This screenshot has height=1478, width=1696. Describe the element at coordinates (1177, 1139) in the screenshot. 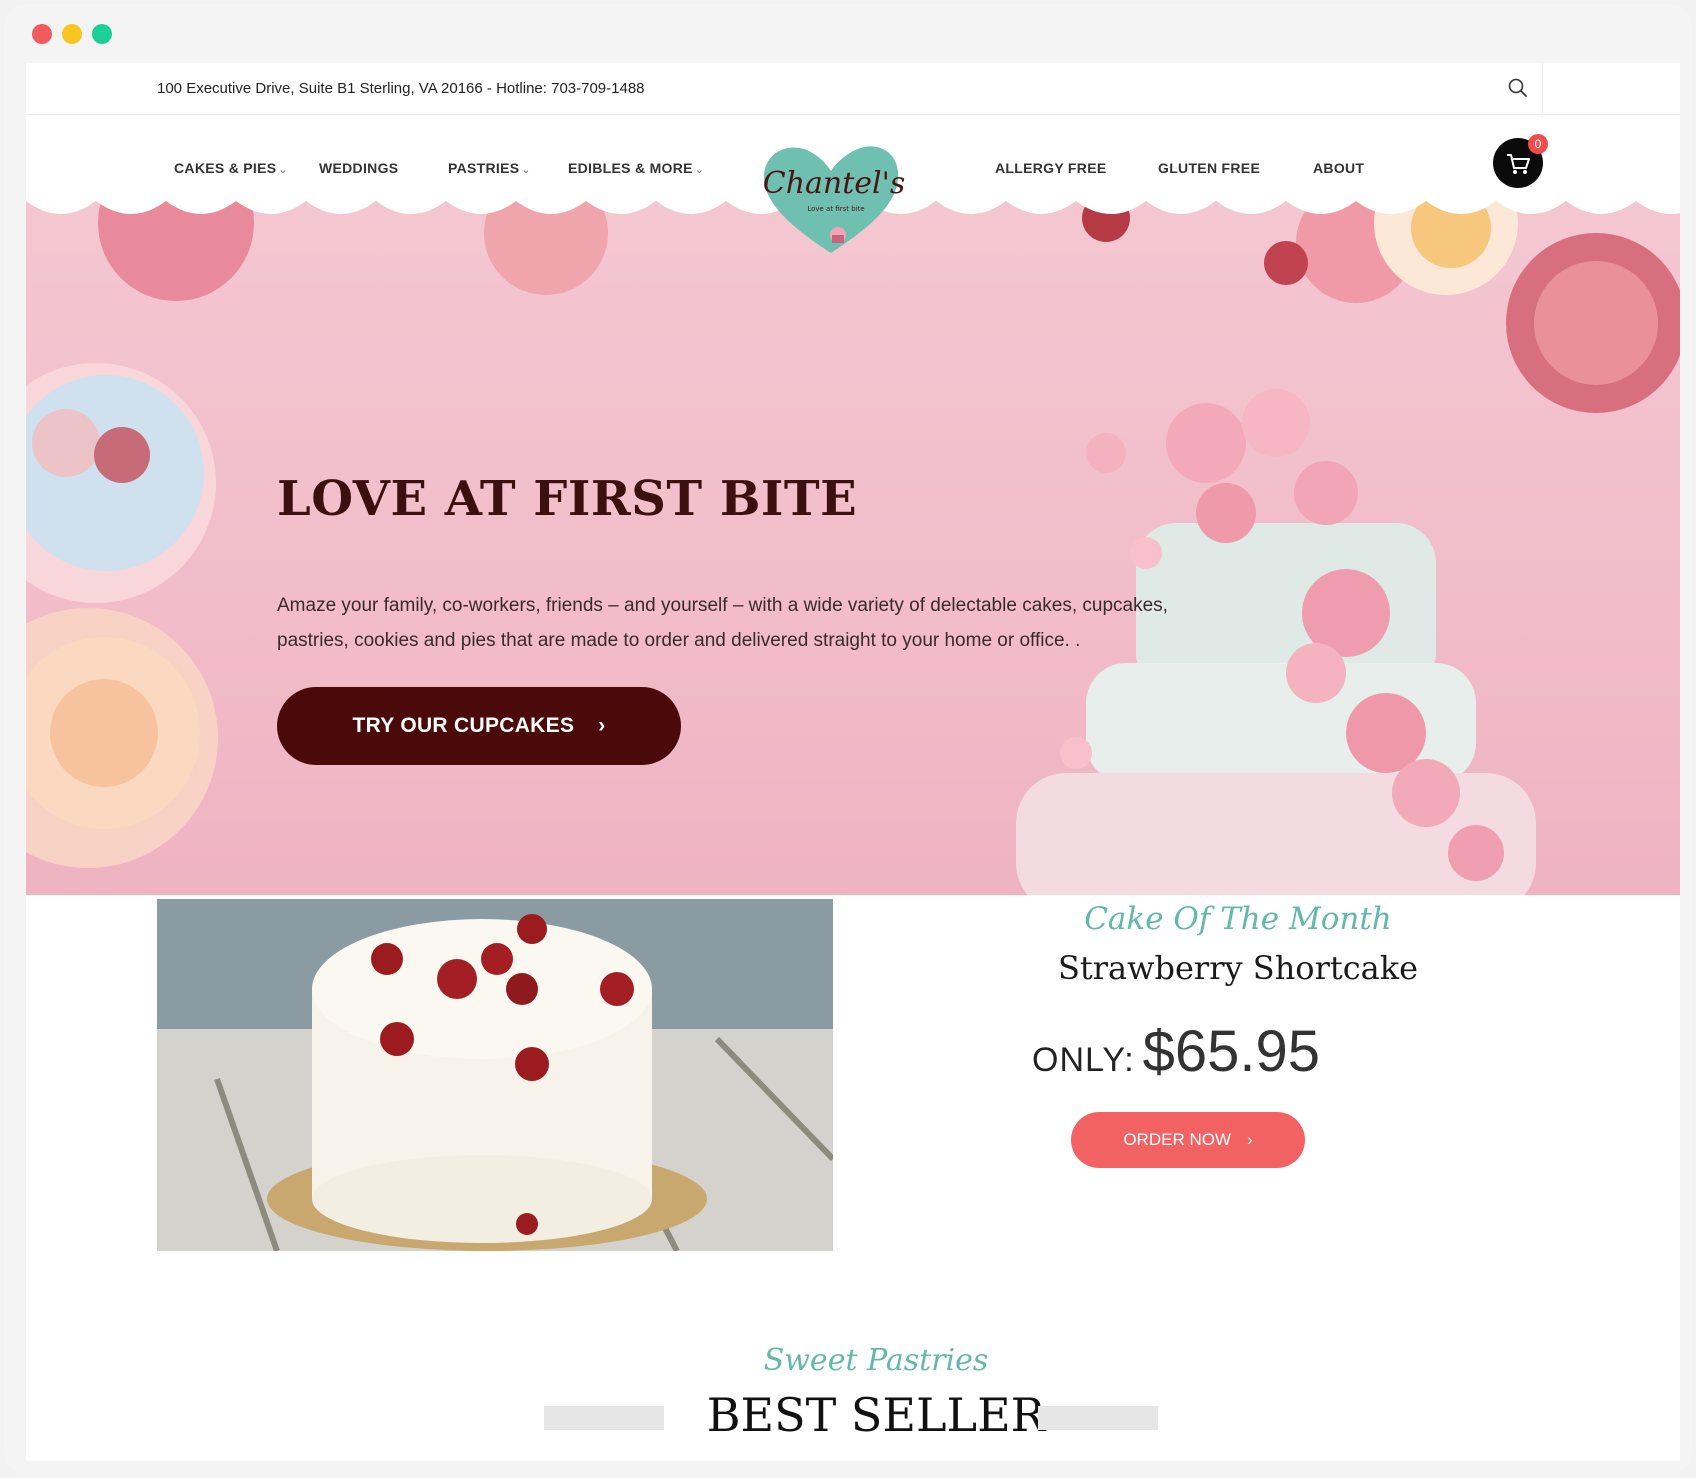

I see `order-label: ORDER NOW` at that location.